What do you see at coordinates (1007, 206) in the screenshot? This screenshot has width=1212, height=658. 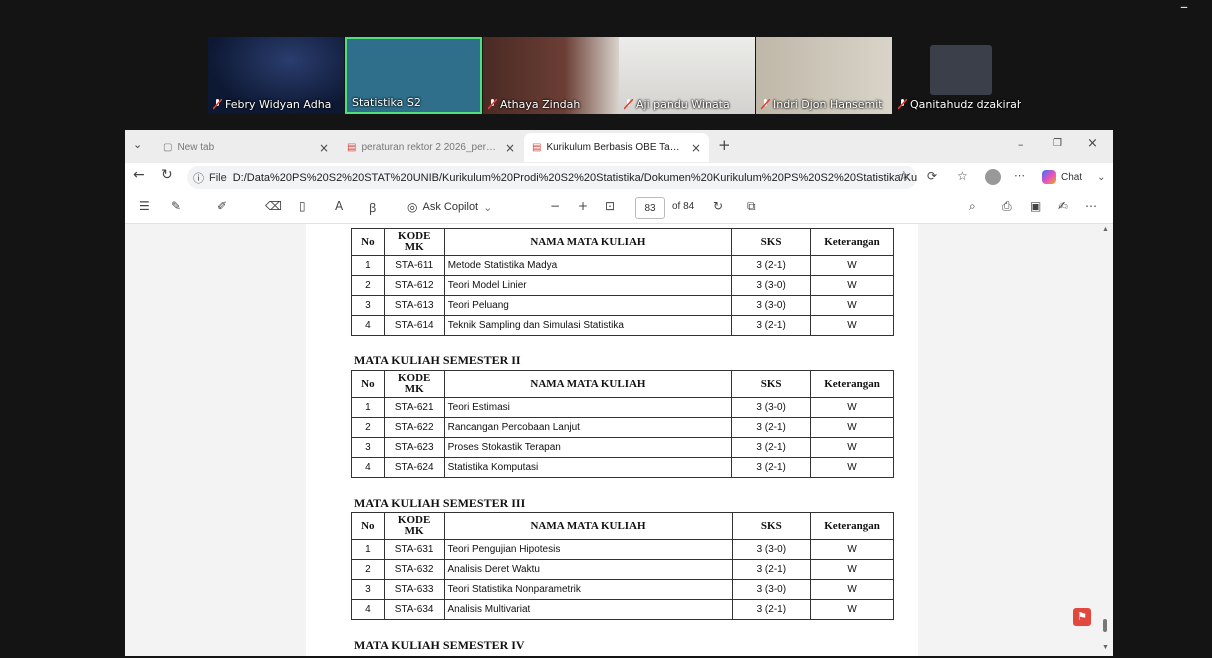 I see `print-icon: ⎙` at bounding box center [1007, 206].